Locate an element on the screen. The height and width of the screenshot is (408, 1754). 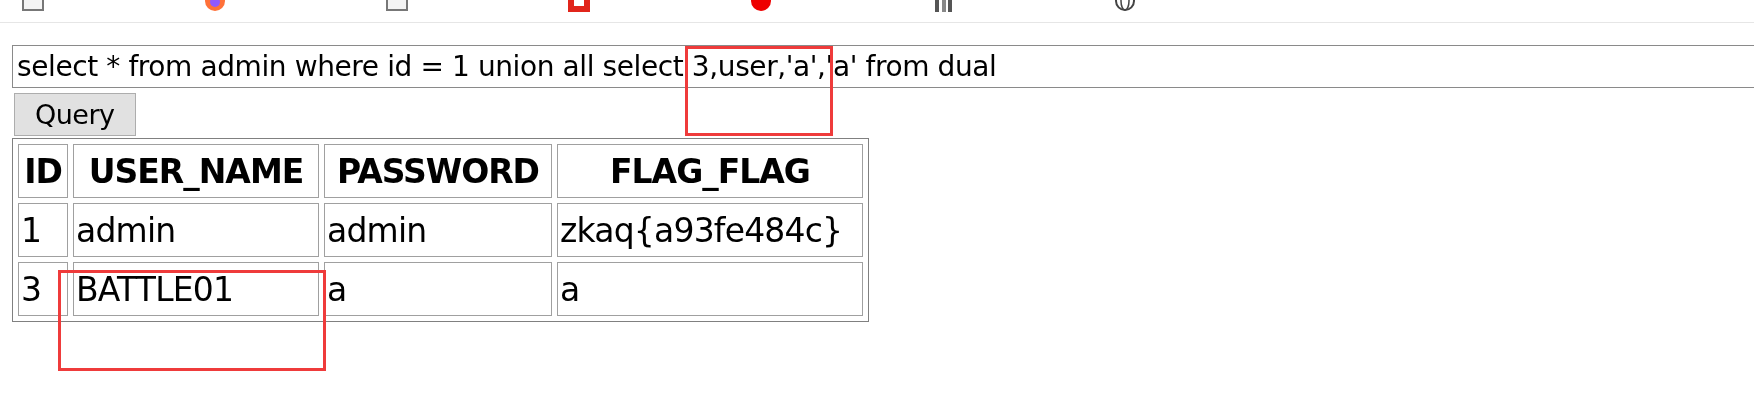
column-header: FLAG_FLAG is located at coordinates (710, 171).